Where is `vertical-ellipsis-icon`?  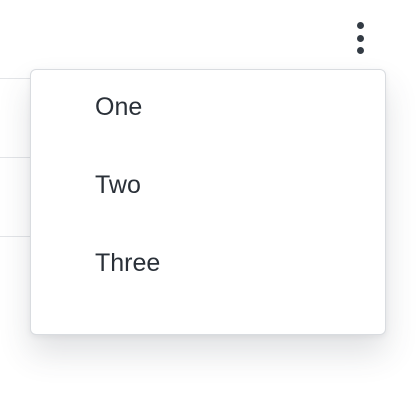
vertical-ellipsis-icon is located at coordinates (360, 38).